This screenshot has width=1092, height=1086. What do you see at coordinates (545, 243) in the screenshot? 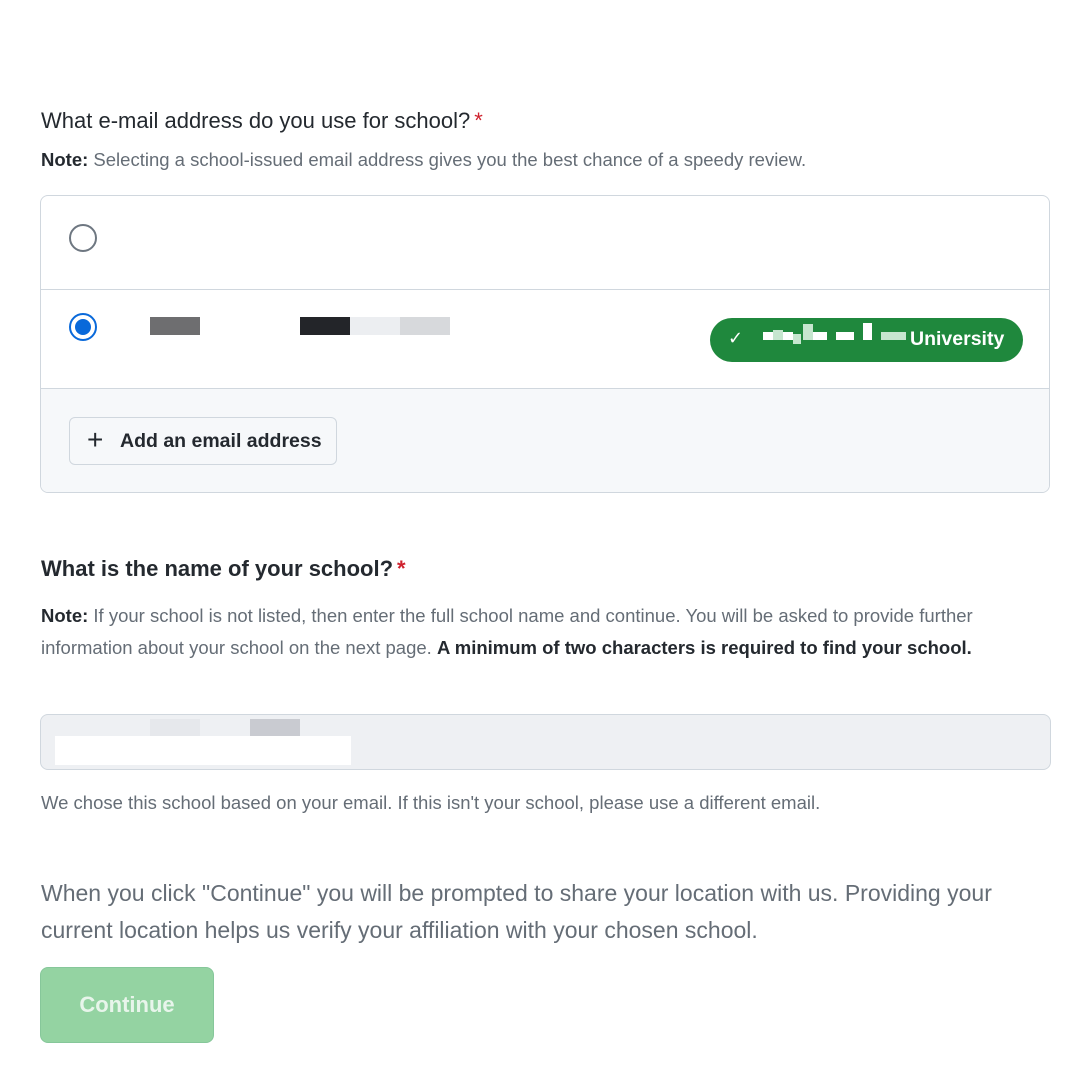
I see `email-option` at bounding box center [545, 243].